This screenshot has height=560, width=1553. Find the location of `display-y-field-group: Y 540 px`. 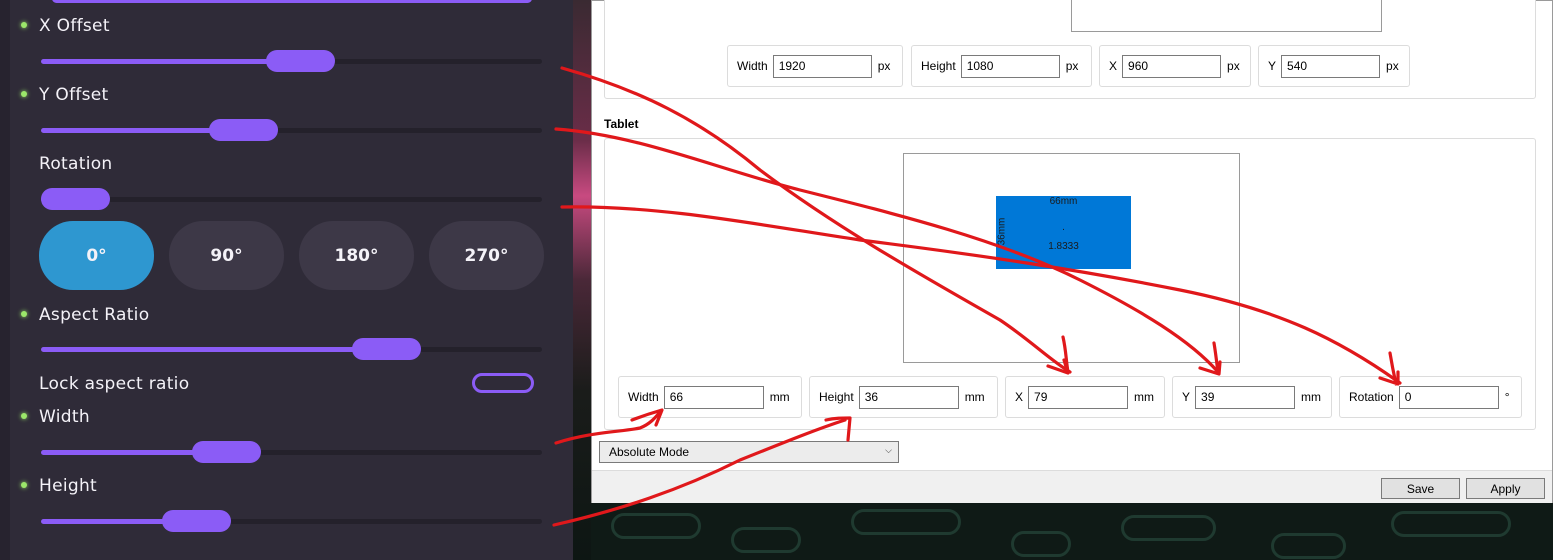

display-y-field-group: Y 540 px is located at coordinates (1334, 66).